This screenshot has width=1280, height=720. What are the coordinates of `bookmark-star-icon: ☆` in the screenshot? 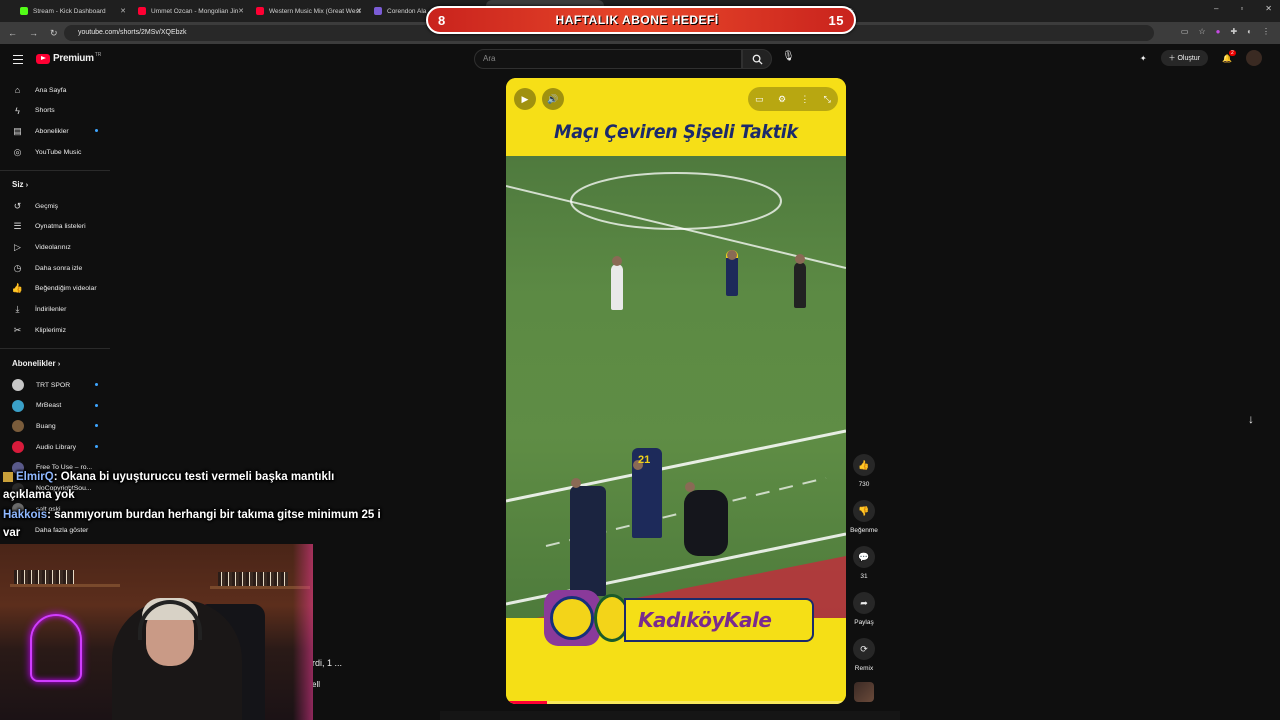 It's located at (1201, 31).